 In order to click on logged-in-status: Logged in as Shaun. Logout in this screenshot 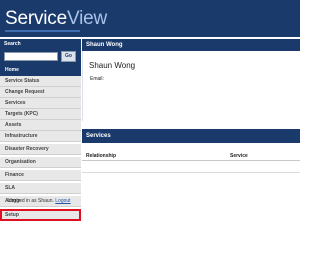, I will do `click(39, 201)`.